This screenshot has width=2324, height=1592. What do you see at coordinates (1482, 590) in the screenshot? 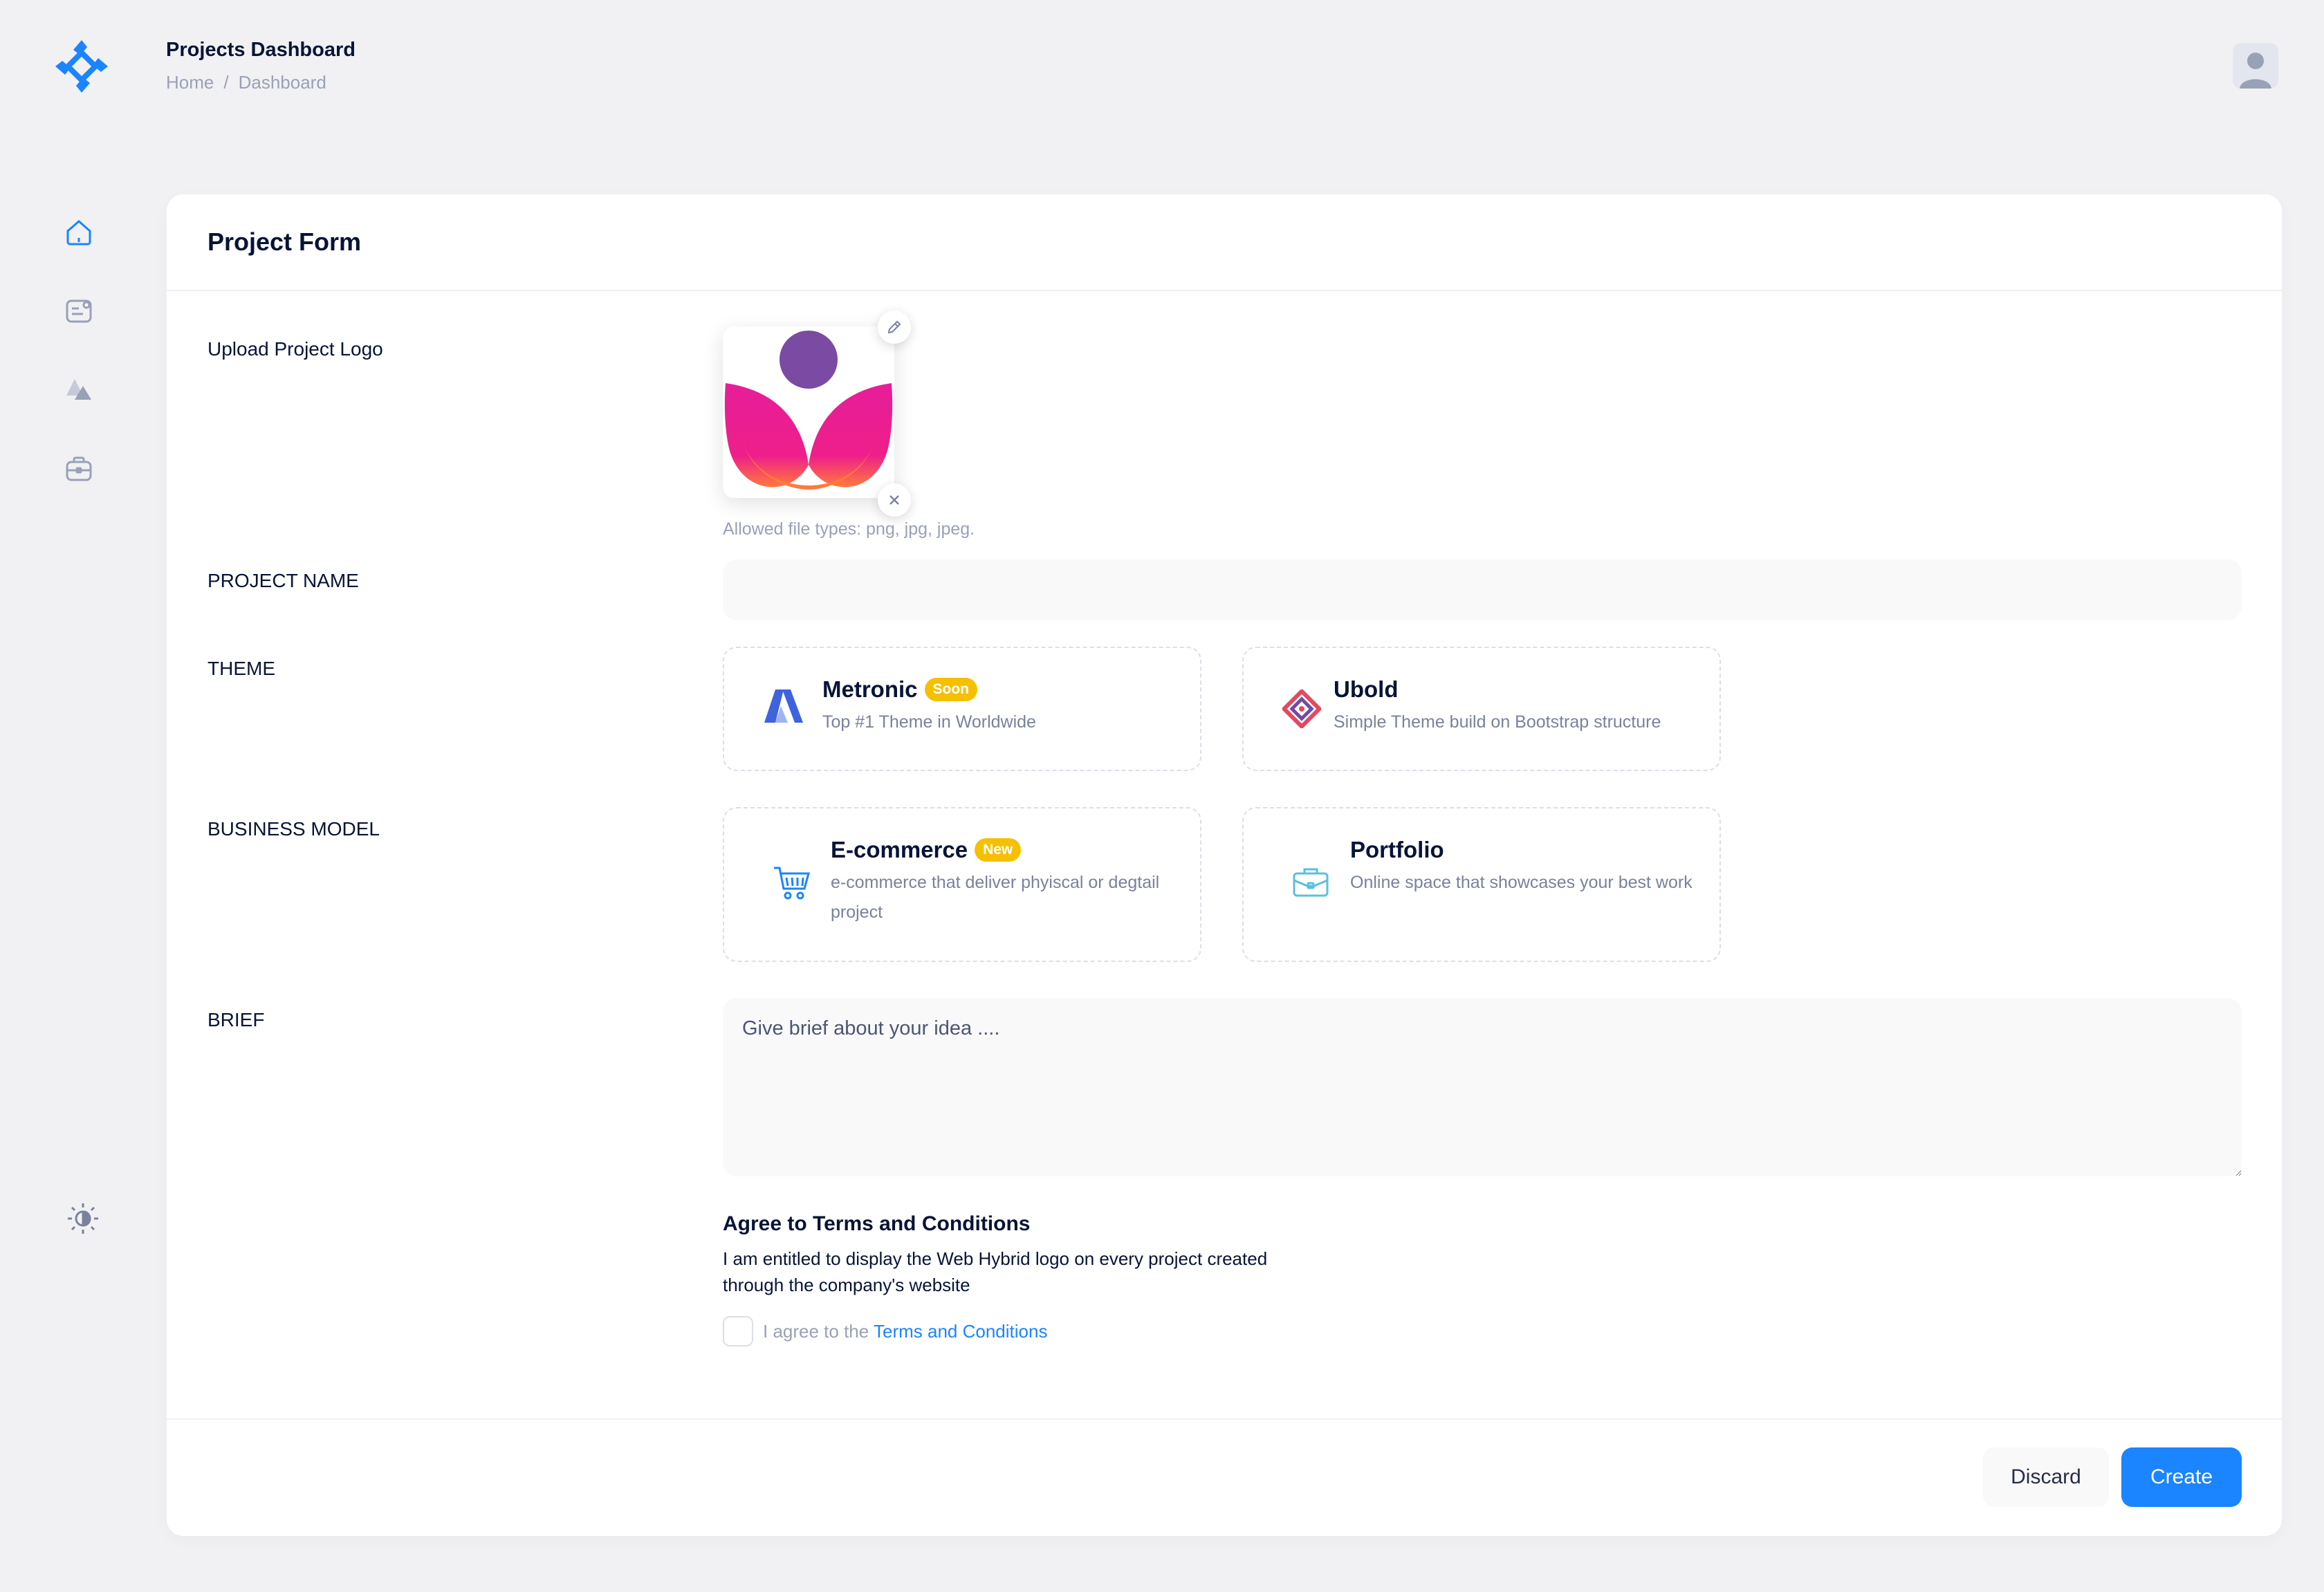
I see `project-name-input` at bounding box center [1482, 590].